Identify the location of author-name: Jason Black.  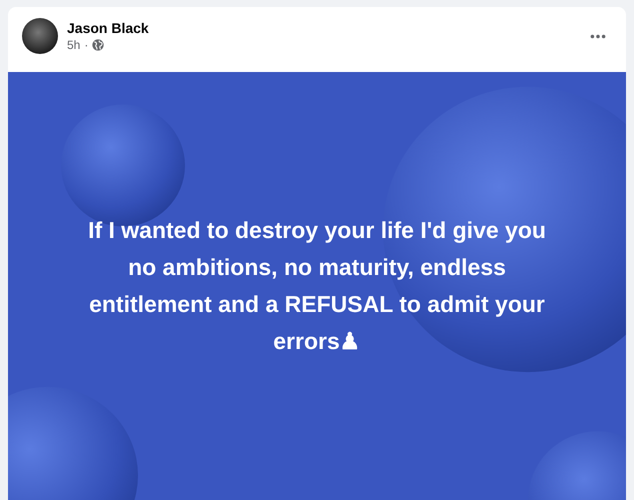
(324, 28).